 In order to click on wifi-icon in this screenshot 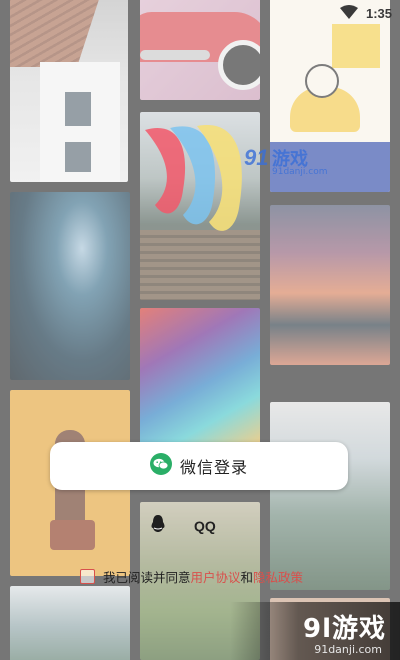, I will do `click(348, 13)`.